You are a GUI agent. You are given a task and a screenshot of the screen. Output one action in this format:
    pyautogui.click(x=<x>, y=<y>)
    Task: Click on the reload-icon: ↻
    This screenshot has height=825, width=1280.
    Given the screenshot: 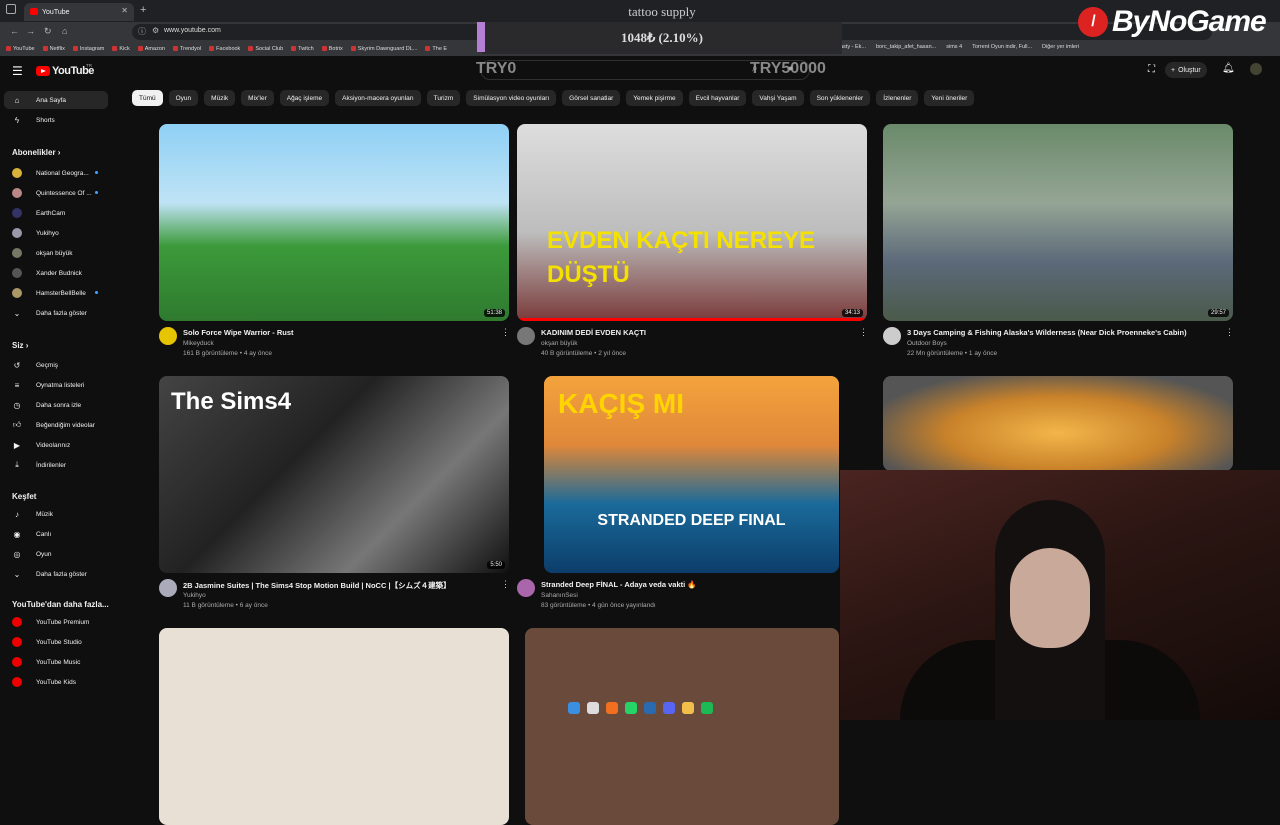 What is the action you would take?
    pyautogui.click(x=48, y=31)
    